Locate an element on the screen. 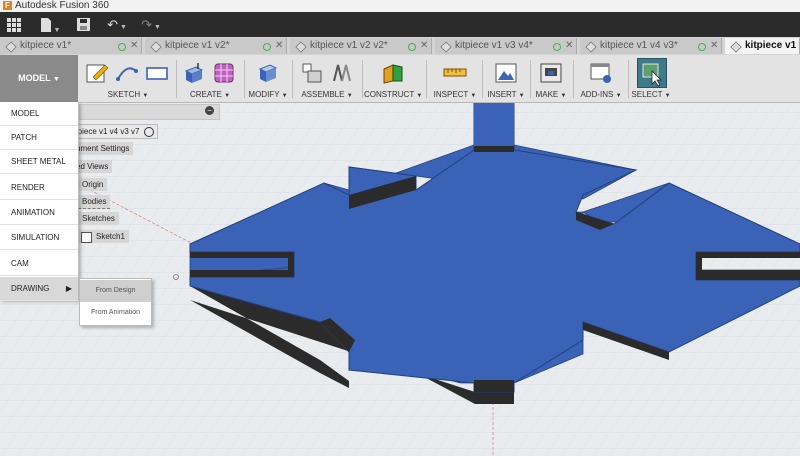  menu-item-simulation: SIMULATION is located at coordinates (39, 238).